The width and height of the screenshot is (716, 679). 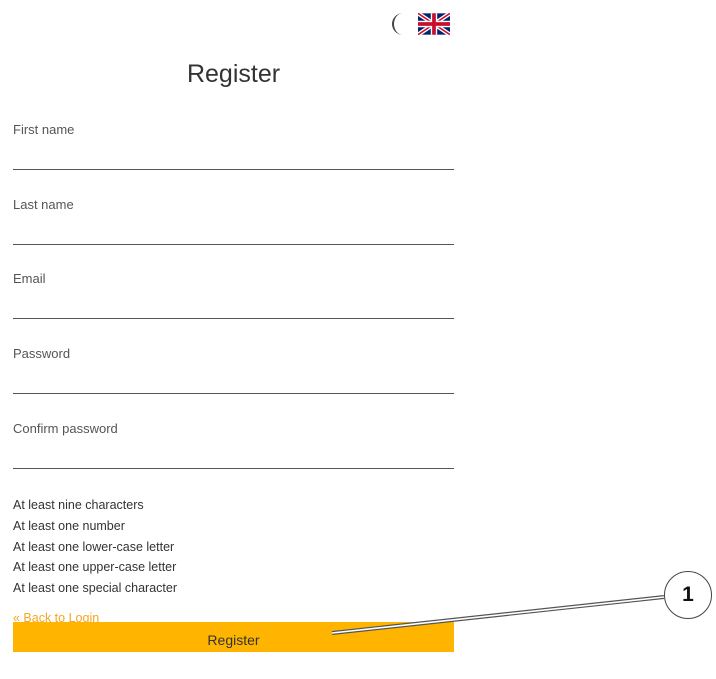 What do you see at coordinates (78, 505) in the screenshot?
I see `password-rule: At least nine characters` at bounding box center [78, 505].